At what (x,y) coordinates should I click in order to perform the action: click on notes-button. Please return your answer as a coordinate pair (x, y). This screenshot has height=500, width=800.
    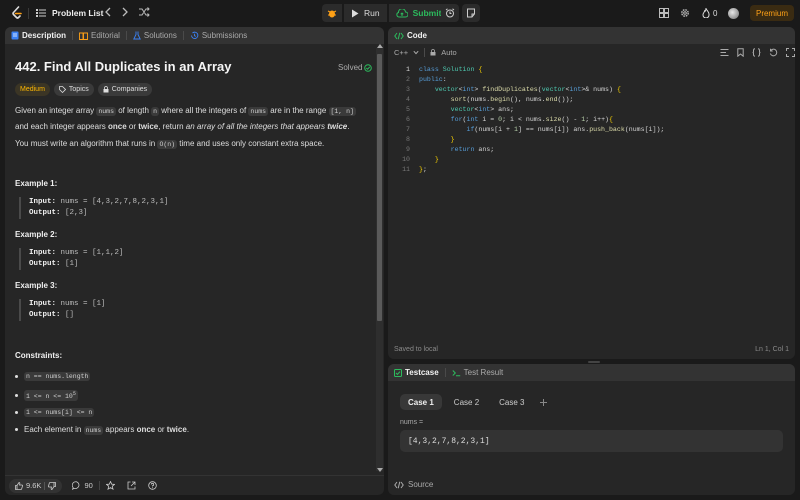
    Looking at the image, I should click on (471, 13).